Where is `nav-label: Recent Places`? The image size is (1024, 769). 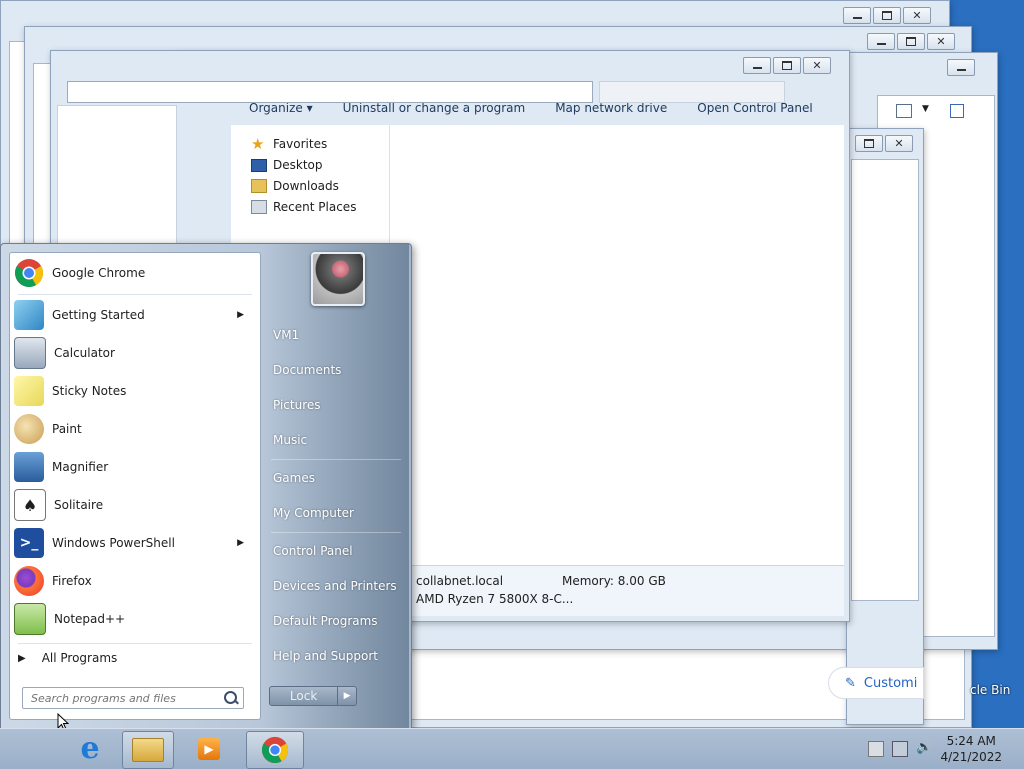
nav-label: Recent Places is located at coordinates (315, 207).